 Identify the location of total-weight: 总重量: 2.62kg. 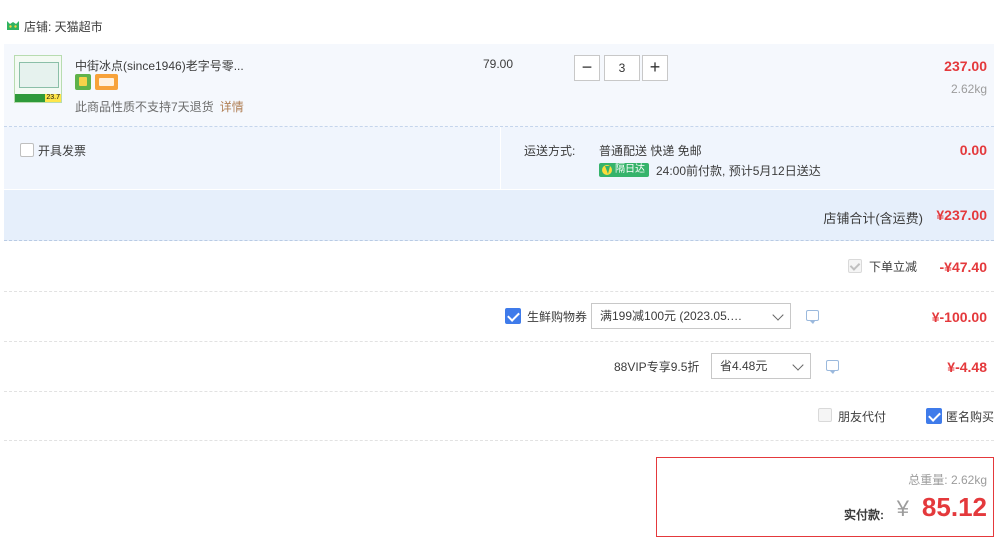
(947, 480).